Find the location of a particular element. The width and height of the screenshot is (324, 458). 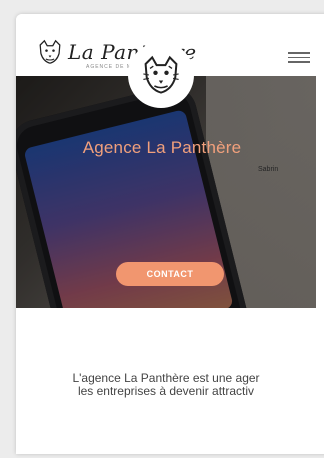

hamburger-menu-icon is located at coordinates (299, 59).